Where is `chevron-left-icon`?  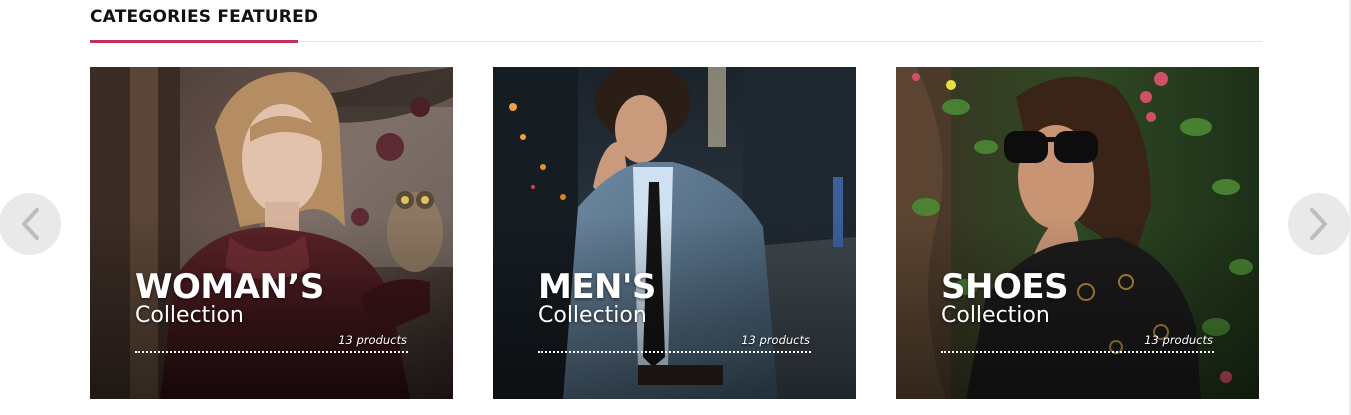
chevron-left-icon is located at coordinates (30, 224).